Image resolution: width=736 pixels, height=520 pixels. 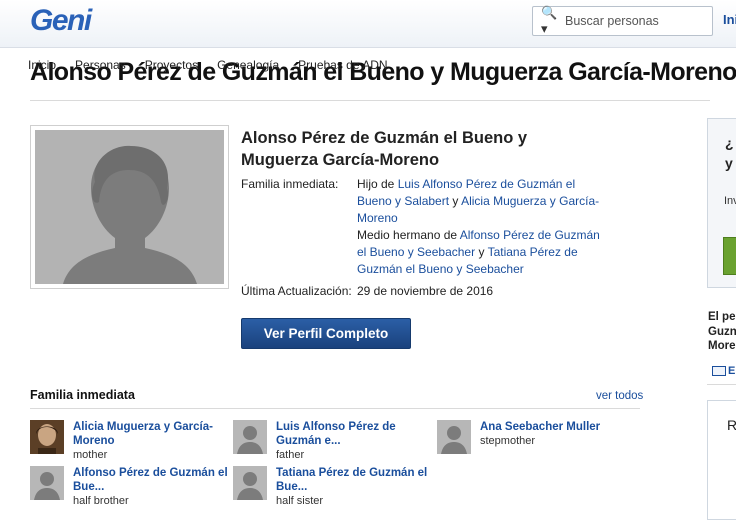 What do you see at coordinates (153, 434) in the screenshot?
I see `member-name: Alicia Muguerza y García-Moreno` at bounding box center [153, 434].